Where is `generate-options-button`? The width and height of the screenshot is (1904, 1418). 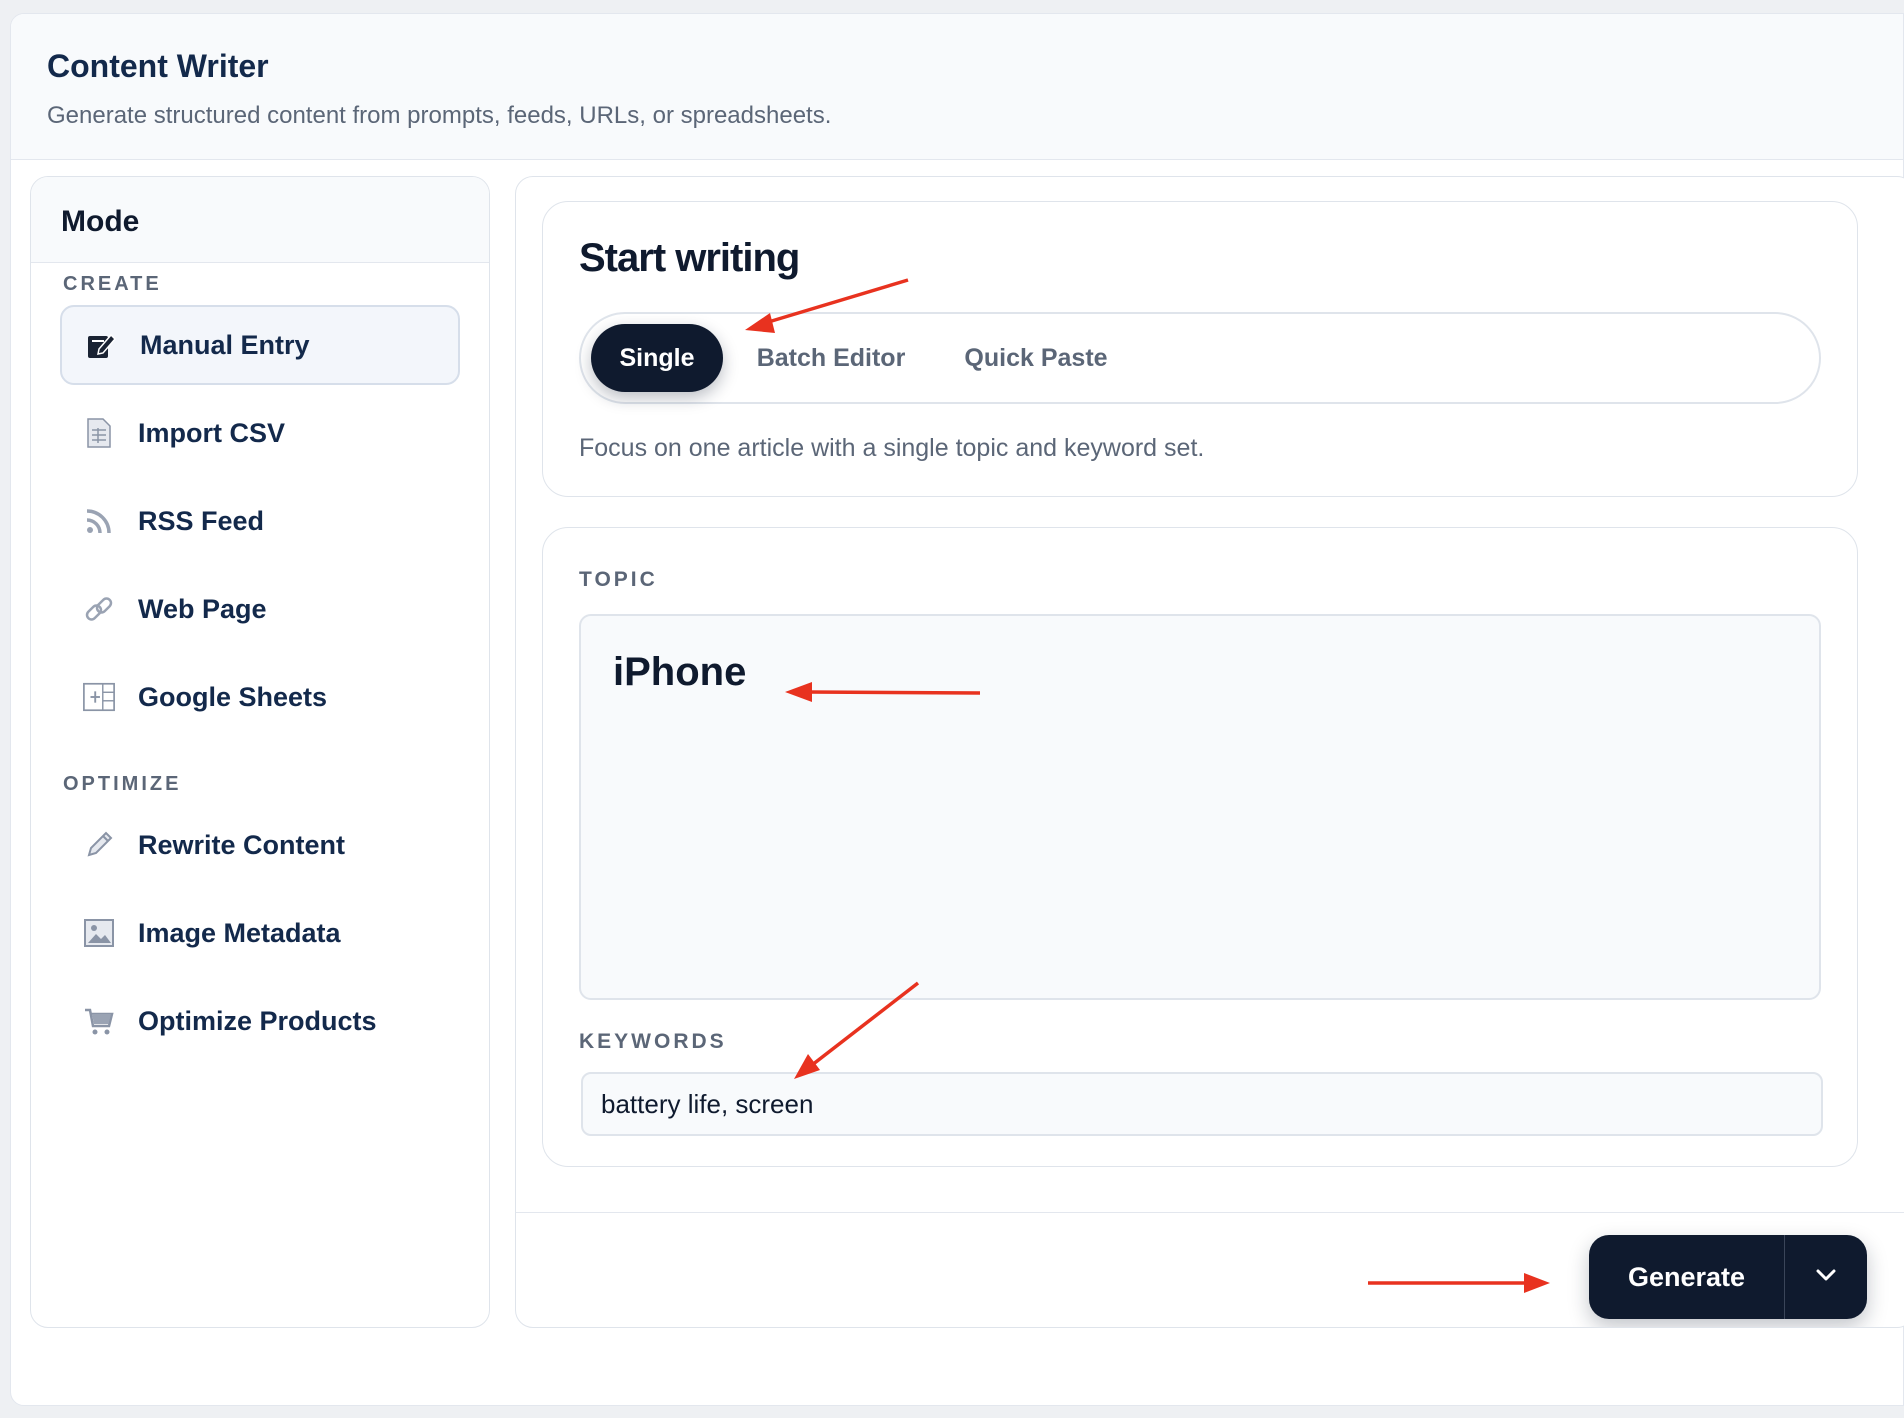 generate-options-button is located at coordinates (1826, 1277).